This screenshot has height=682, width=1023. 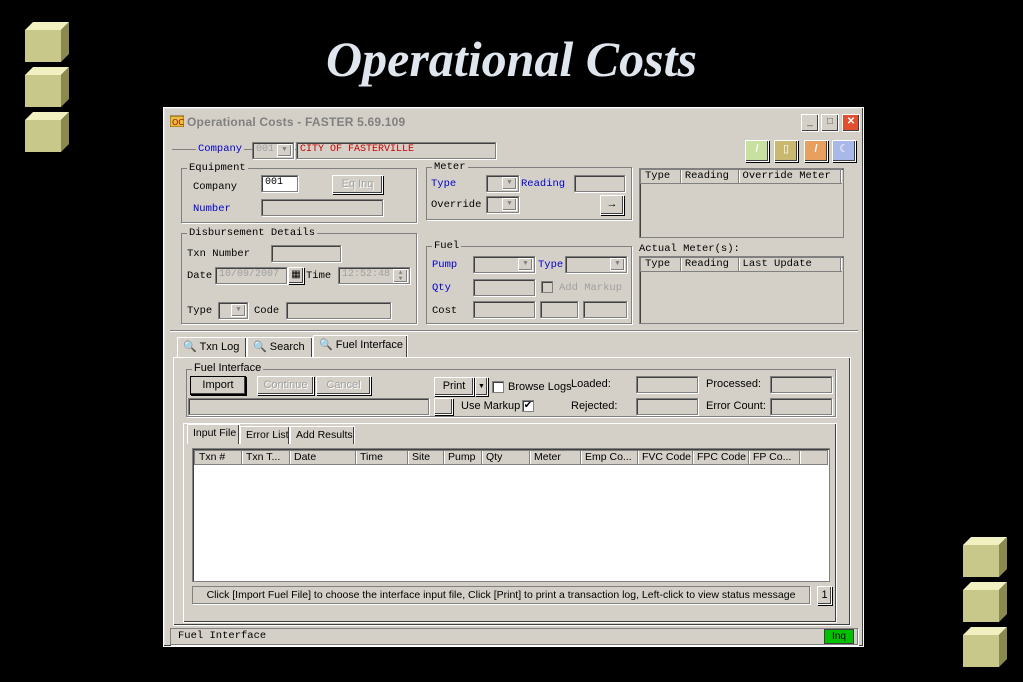 I want to click on tab-error-list: Error List, so click(x=265, y=435).